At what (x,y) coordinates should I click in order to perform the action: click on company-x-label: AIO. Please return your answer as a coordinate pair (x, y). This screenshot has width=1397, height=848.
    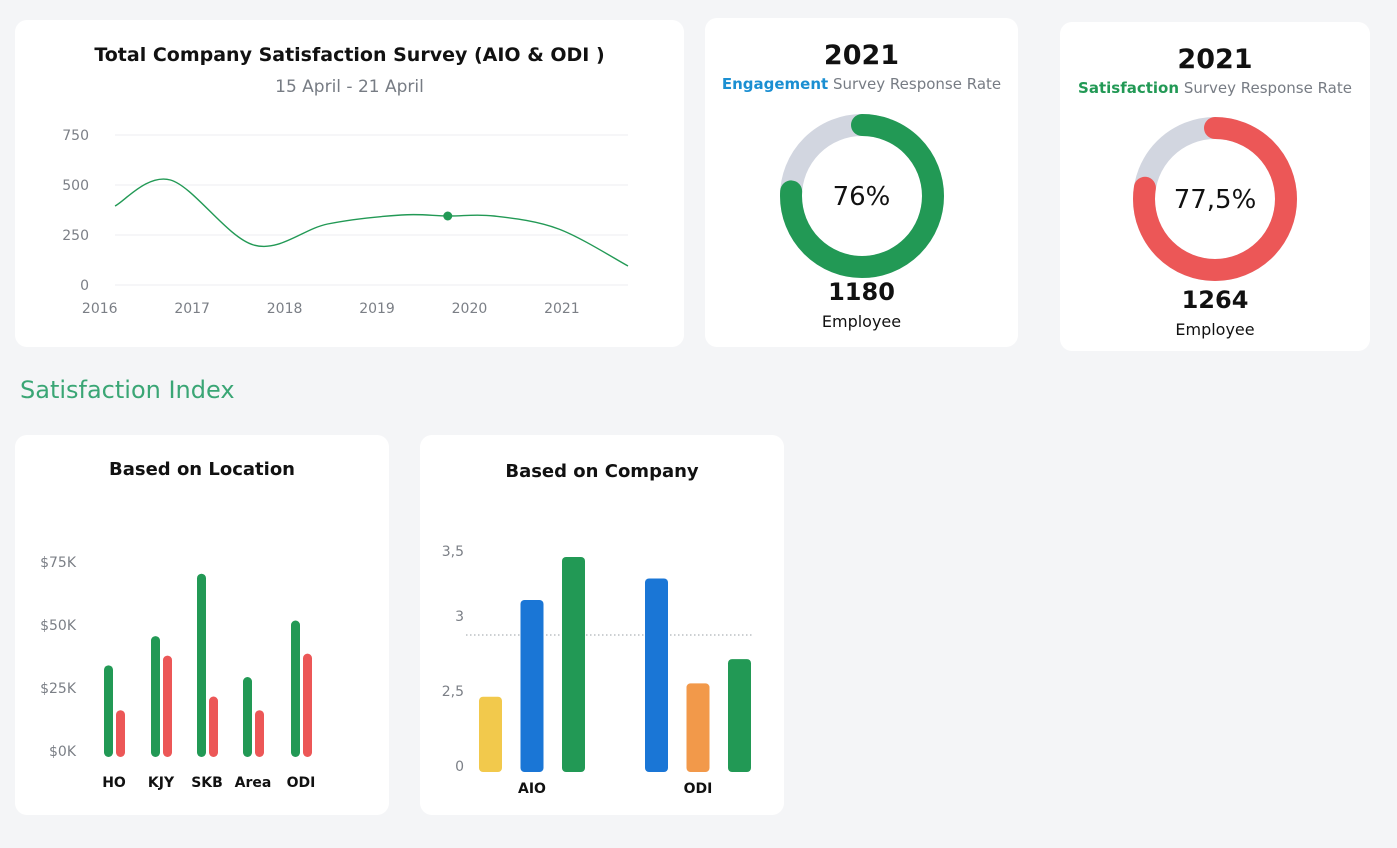
    Looking at the image, I should click on (532, 789).